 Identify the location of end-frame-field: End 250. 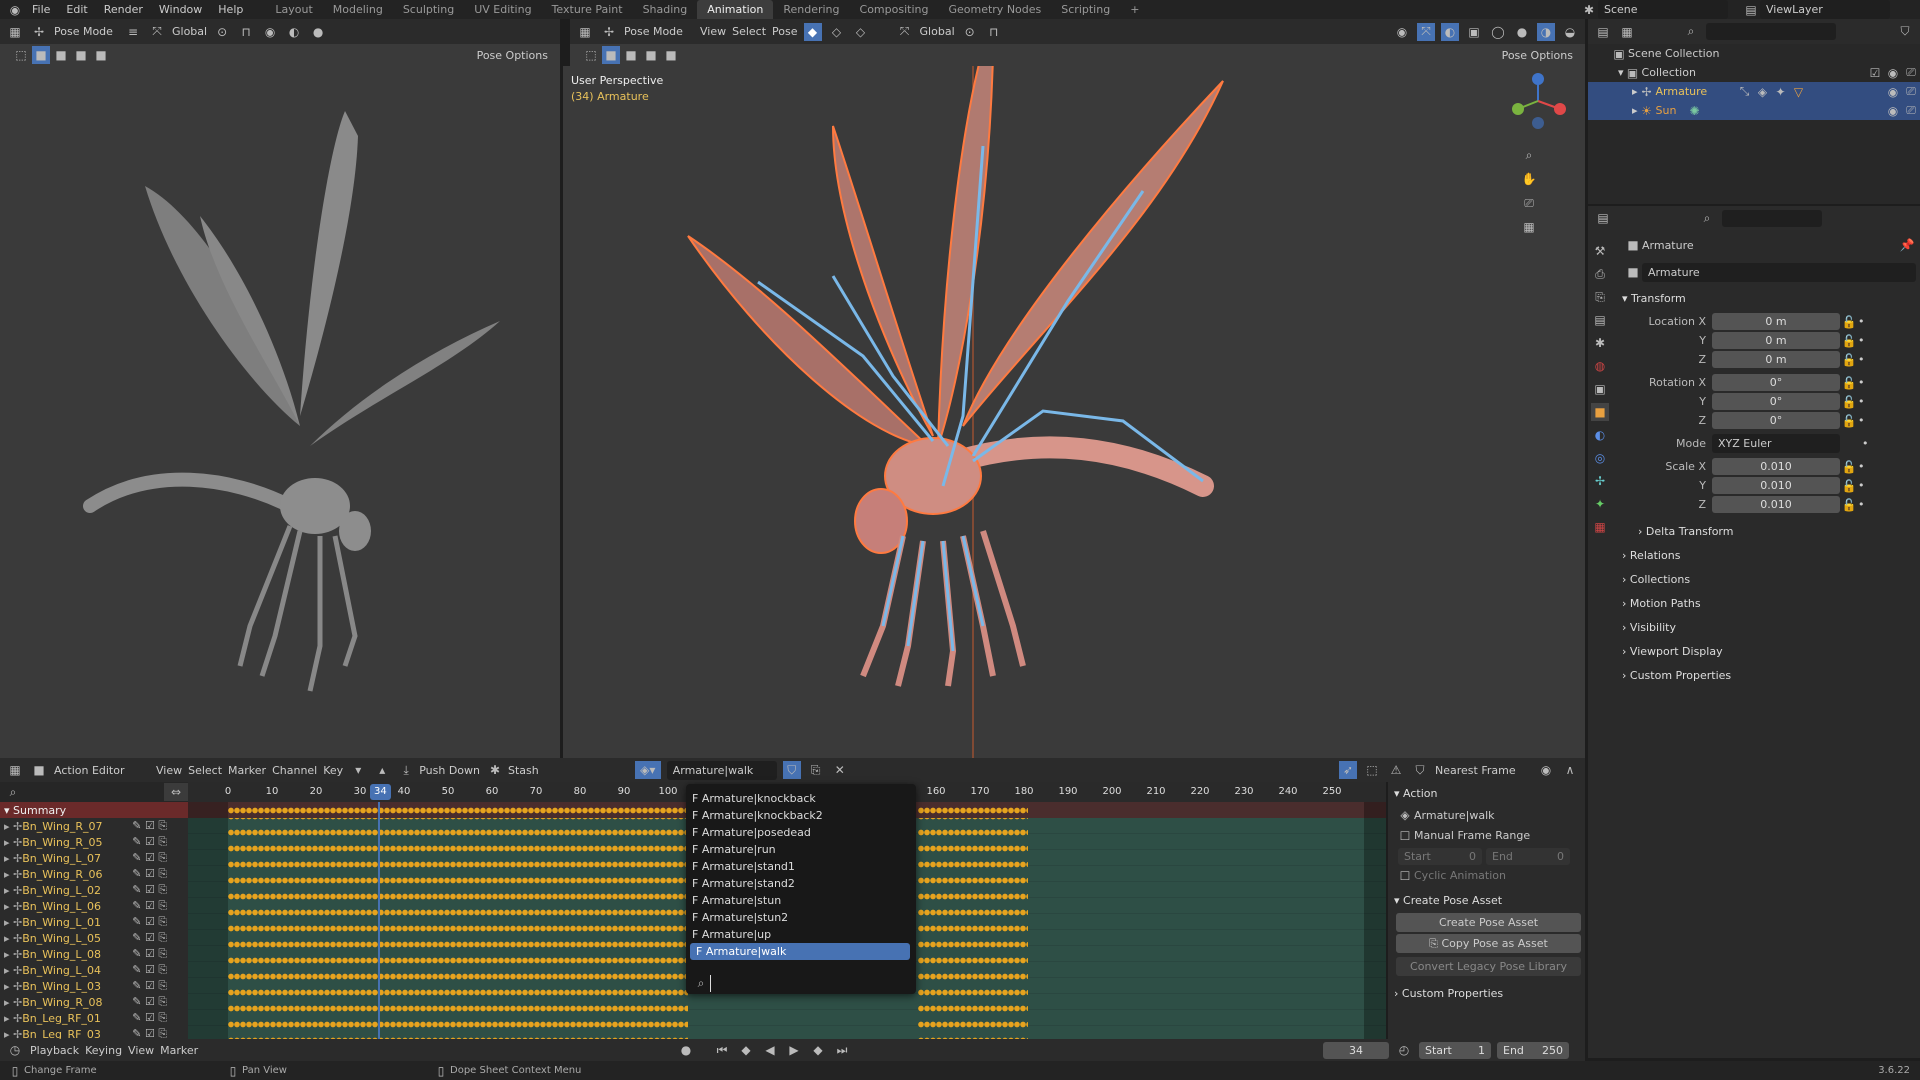
(1533, 1050).